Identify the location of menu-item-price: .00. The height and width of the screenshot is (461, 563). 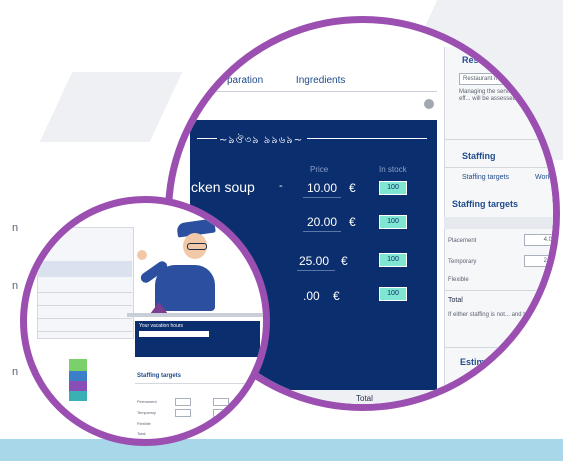
(311, 296).